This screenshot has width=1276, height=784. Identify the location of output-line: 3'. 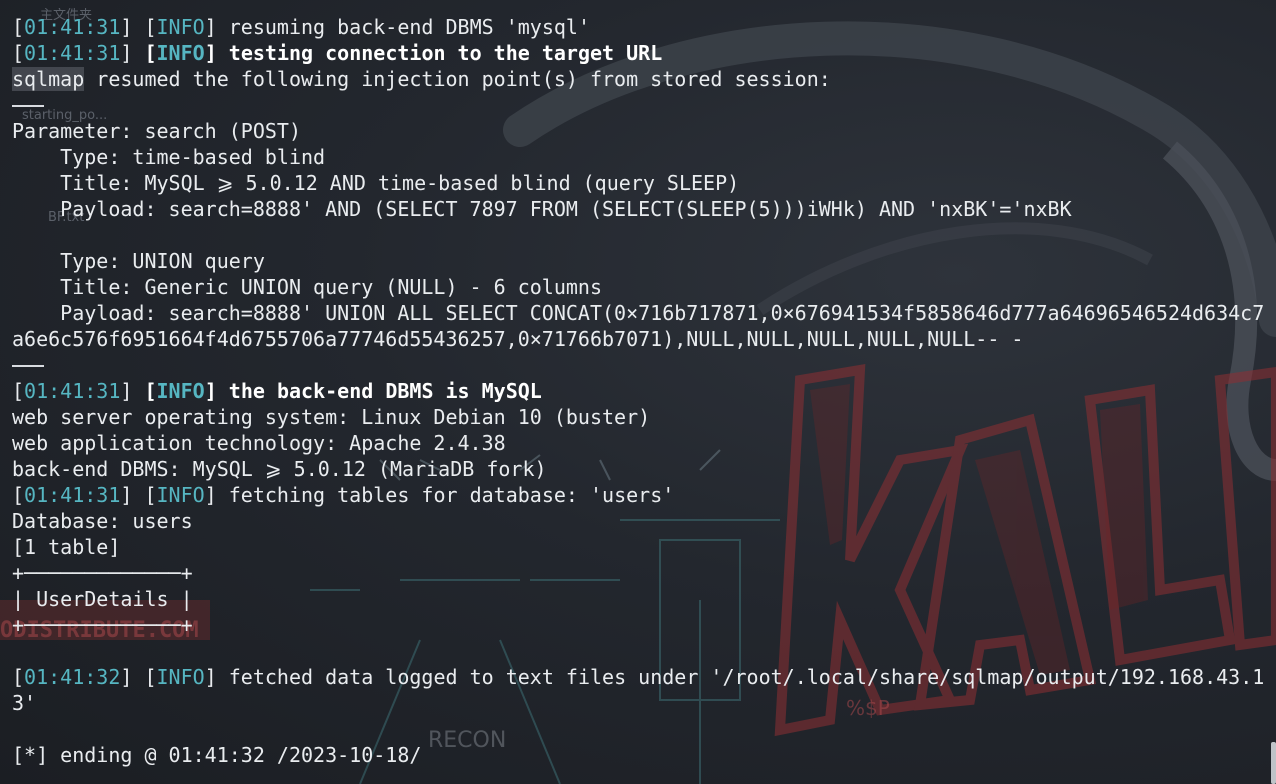
(24, 703).